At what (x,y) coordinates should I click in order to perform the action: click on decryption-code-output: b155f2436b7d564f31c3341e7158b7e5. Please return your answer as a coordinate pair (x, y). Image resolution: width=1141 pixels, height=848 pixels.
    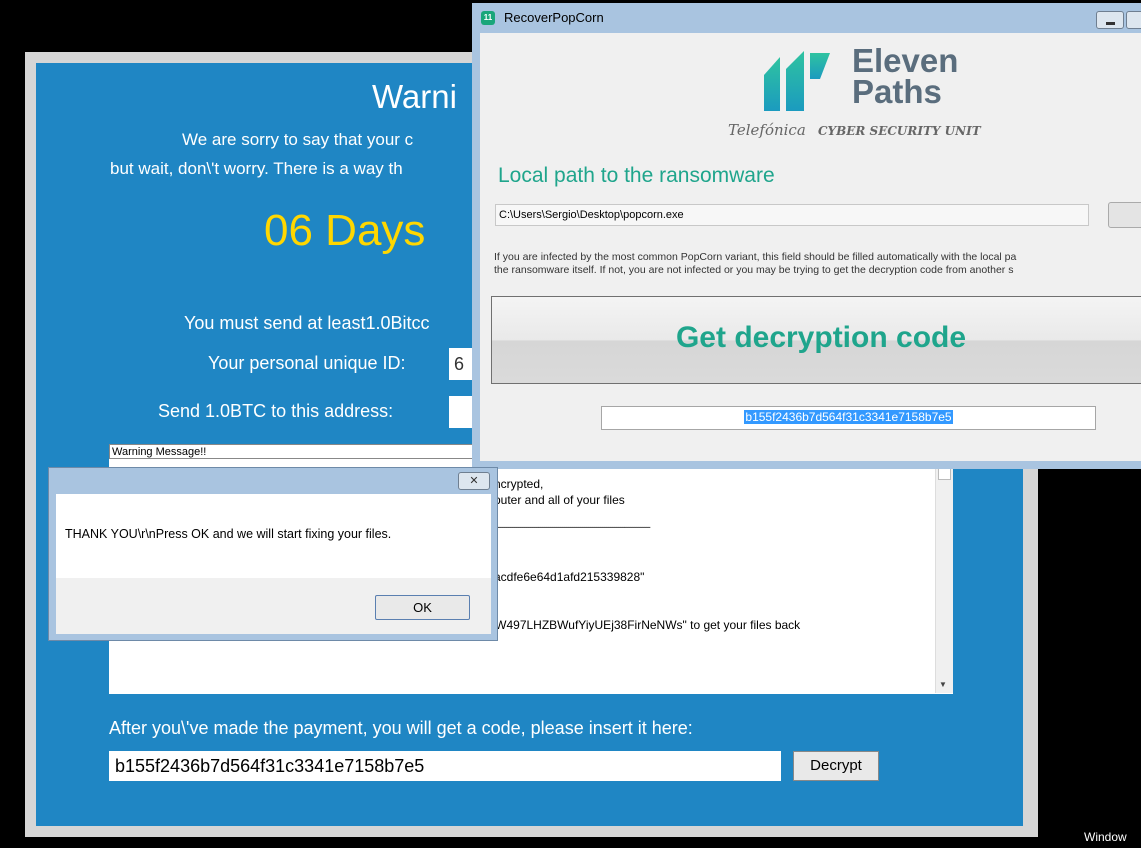
    Looking at the image, I should click on (848, 418).